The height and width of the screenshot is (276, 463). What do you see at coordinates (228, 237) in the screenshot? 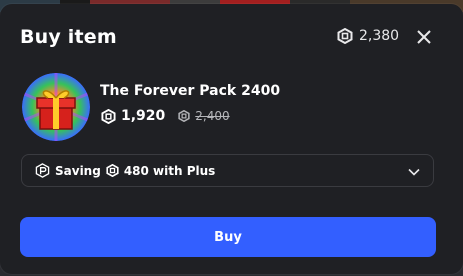
I see `buy-button: Buy` at bounding box center [228, 237].